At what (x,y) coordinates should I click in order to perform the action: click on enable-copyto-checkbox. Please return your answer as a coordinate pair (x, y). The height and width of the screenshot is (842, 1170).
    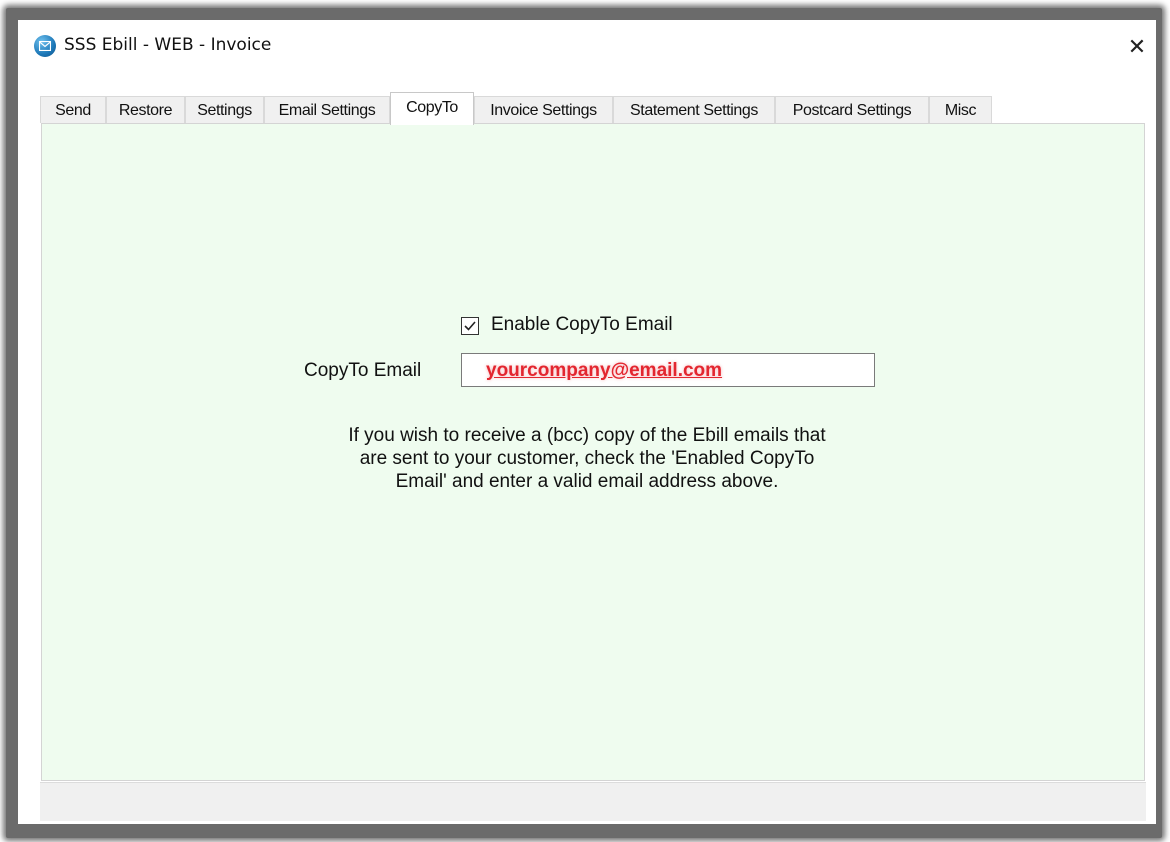
    Looking at the image, I should click on (470, 326).